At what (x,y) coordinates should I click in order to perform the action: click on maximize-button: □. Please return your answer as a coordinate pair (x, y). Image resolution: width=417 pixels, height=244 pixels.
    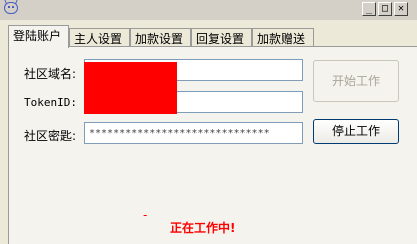
    Looking at the image, I should click on (385, 9).